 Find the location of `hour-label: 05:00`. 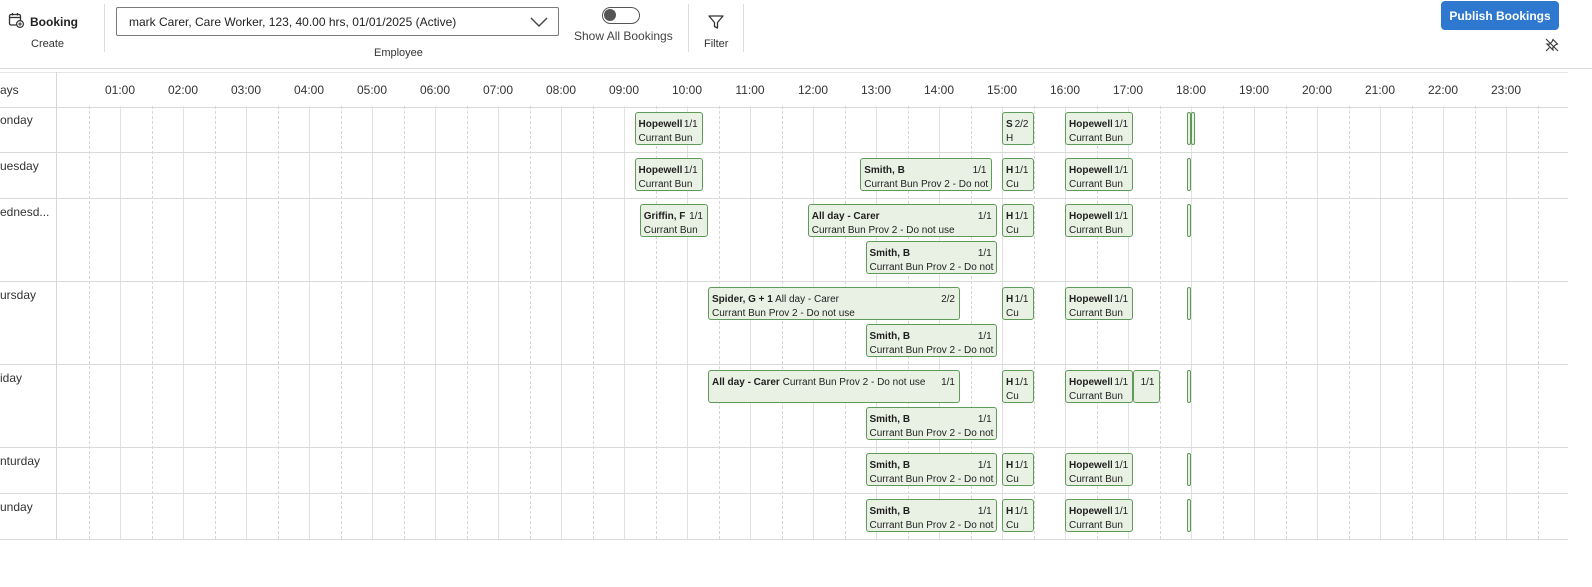

hour-label: 05:00 is located at coordinates (372, 90).